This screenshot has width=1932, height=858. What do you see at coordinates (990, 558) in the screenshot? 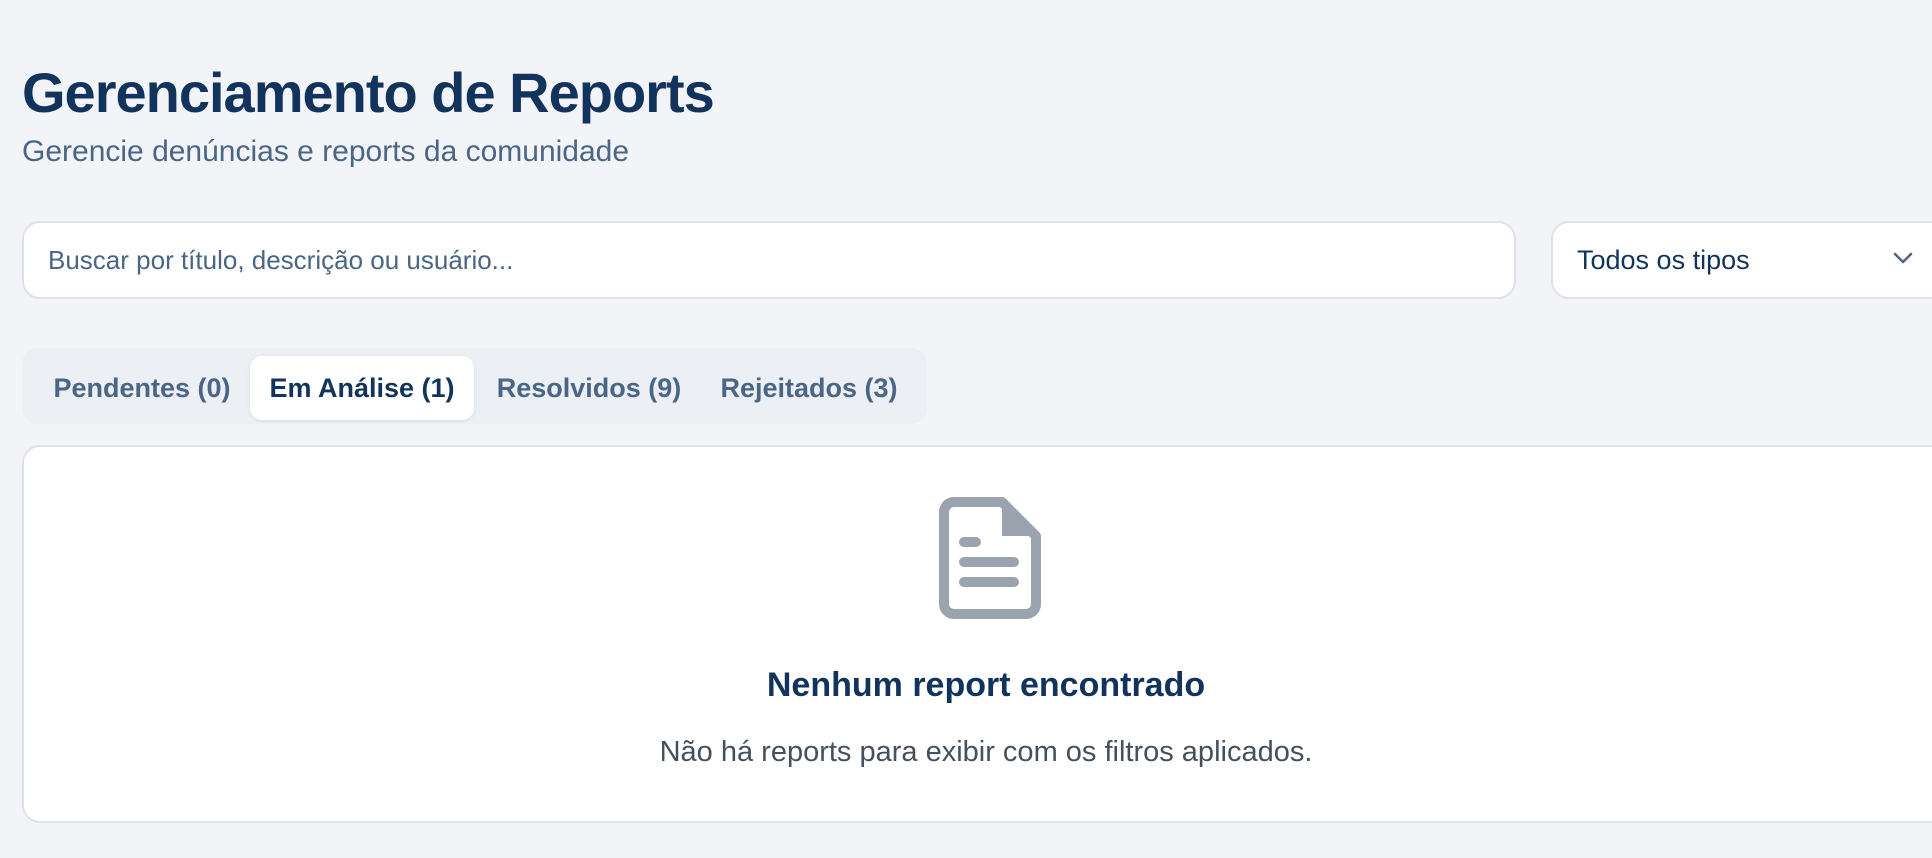
I see `document-icon` at bounding box center [990, 558].